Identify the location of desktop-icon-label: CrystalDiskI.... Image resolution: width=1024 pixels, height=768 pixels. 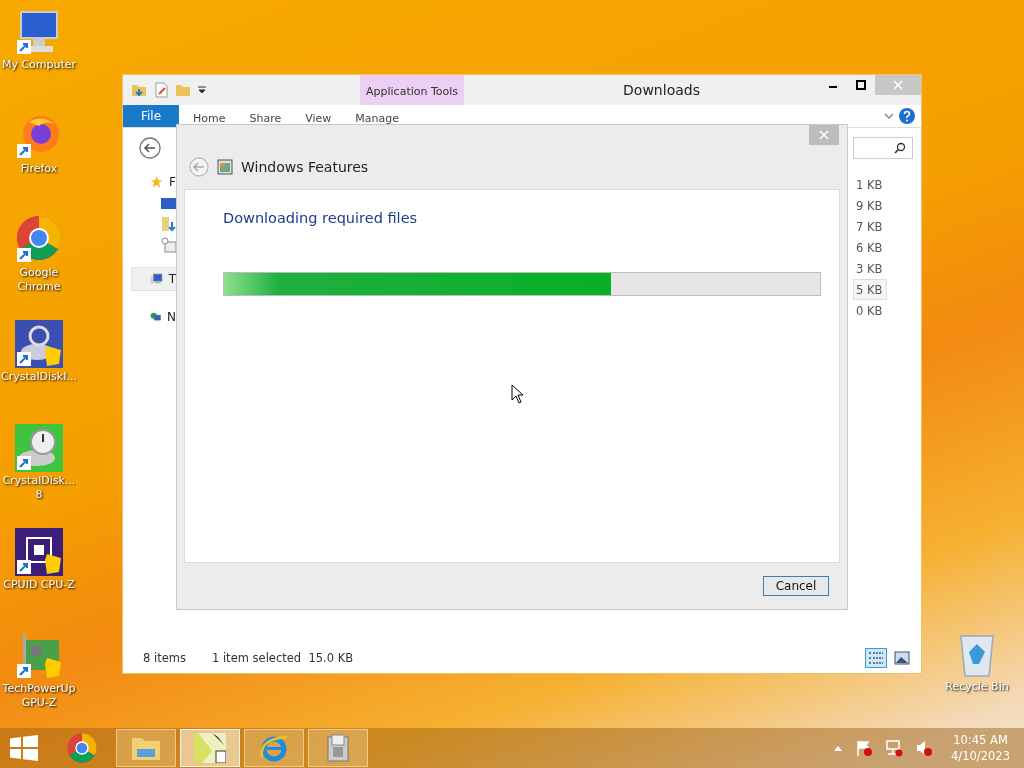
(39, 377).